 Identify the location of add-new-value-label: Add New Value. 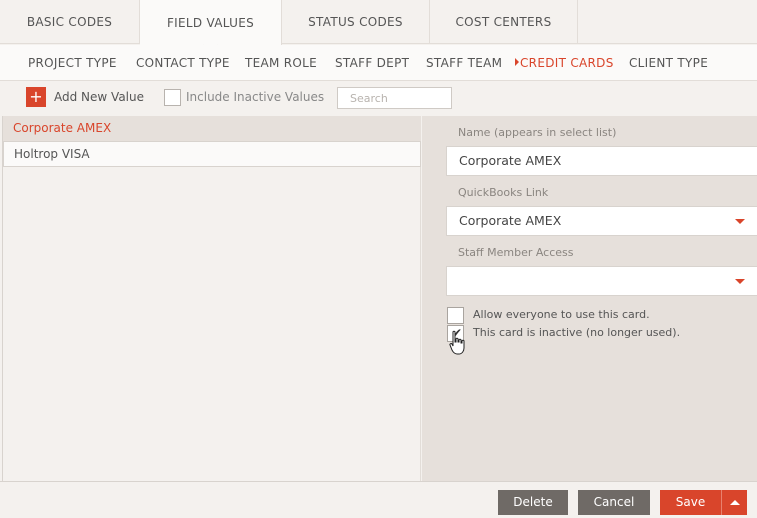
(99, 97).